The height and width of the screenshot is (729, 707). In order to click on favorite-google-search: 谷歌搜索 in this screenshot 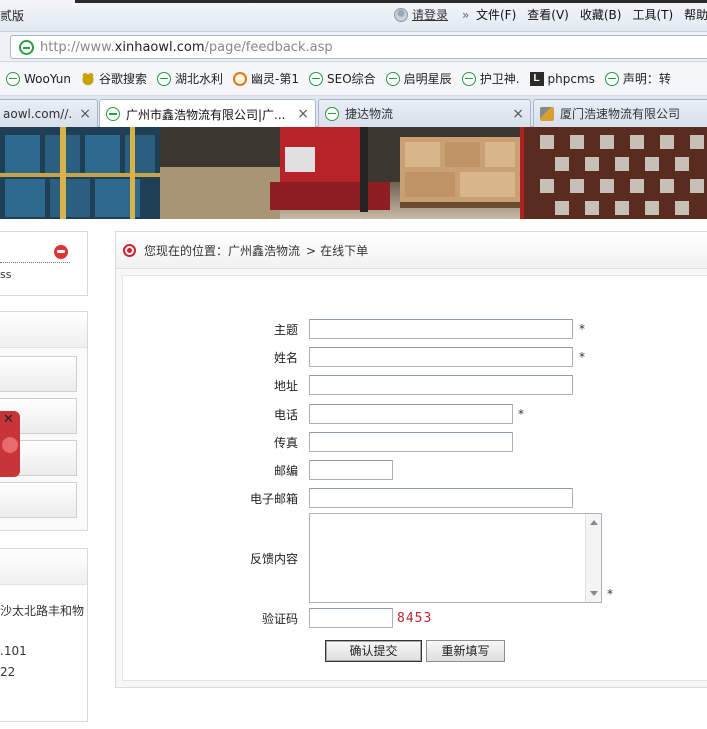, I will do `click(114, 78)`.